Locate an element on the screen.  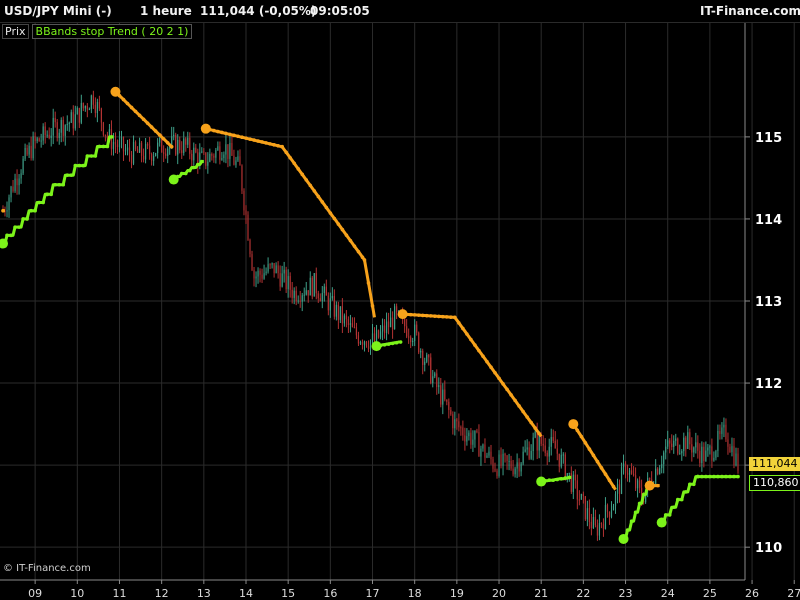
copyright-text: © IT-Finance.com is located at coordinates (47, 568).